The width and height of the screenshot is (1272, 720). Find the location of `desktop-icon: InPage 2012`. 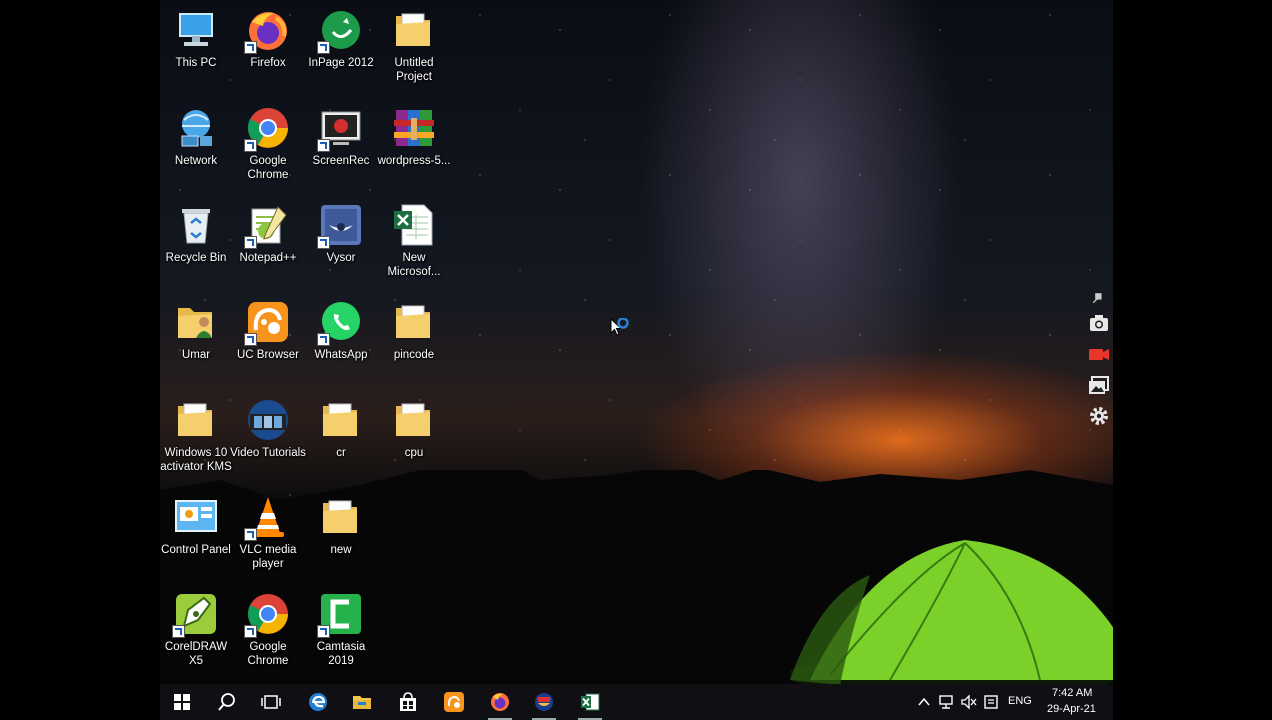

desktop-icon: InPage 2012 is located at coordinates (341, 39).